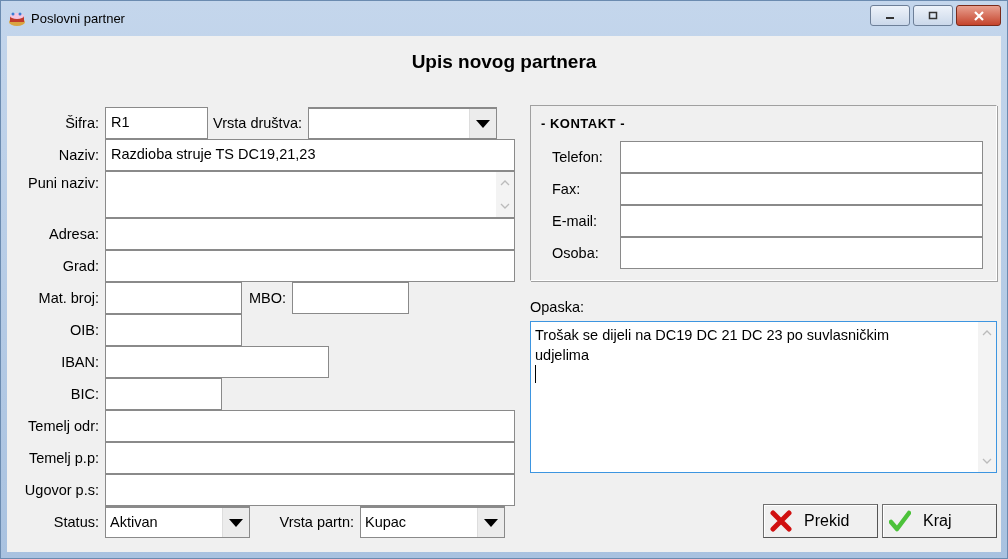 Image resolution: width=1008 pixels, height=559 pixels. What do you see at coordinates (267, 298) in the screenshot?
I see `field-label: MBO:` at bounding box center [267, 298].